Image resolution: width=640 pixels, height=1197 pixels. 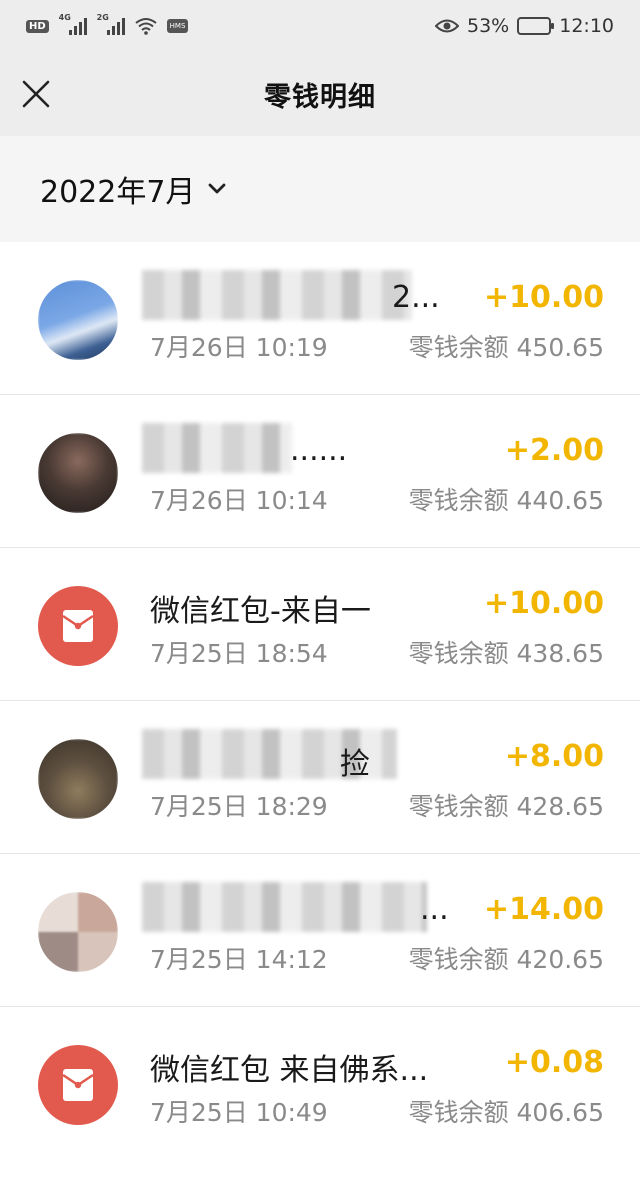 What do you see at coordinates (36, 94) in the screenshot?
I see `close-icon` at bounding box center [36, 94].